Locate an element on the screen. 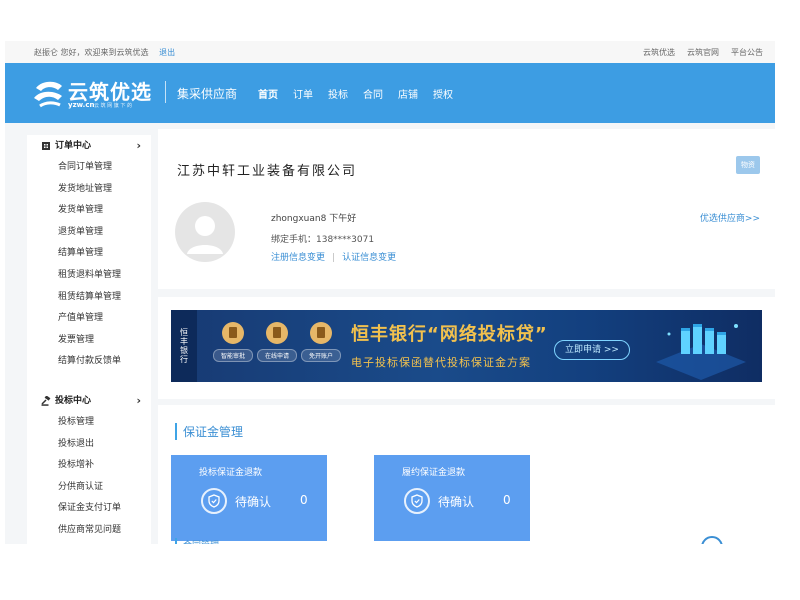  feature-no-account: 免开账户 is located at coordinates (321, 342).